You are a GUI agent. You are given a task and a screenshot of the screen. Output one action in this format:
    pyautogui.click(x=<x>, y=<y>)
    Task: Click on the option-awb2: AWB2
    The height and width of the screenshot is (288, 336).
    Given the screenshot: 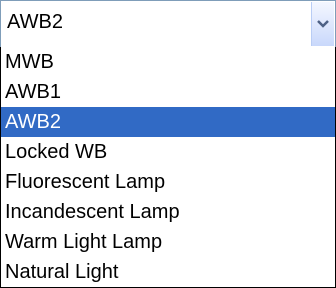 What is the action you would take?
    pyautogui.click(x=168, y=122)
    